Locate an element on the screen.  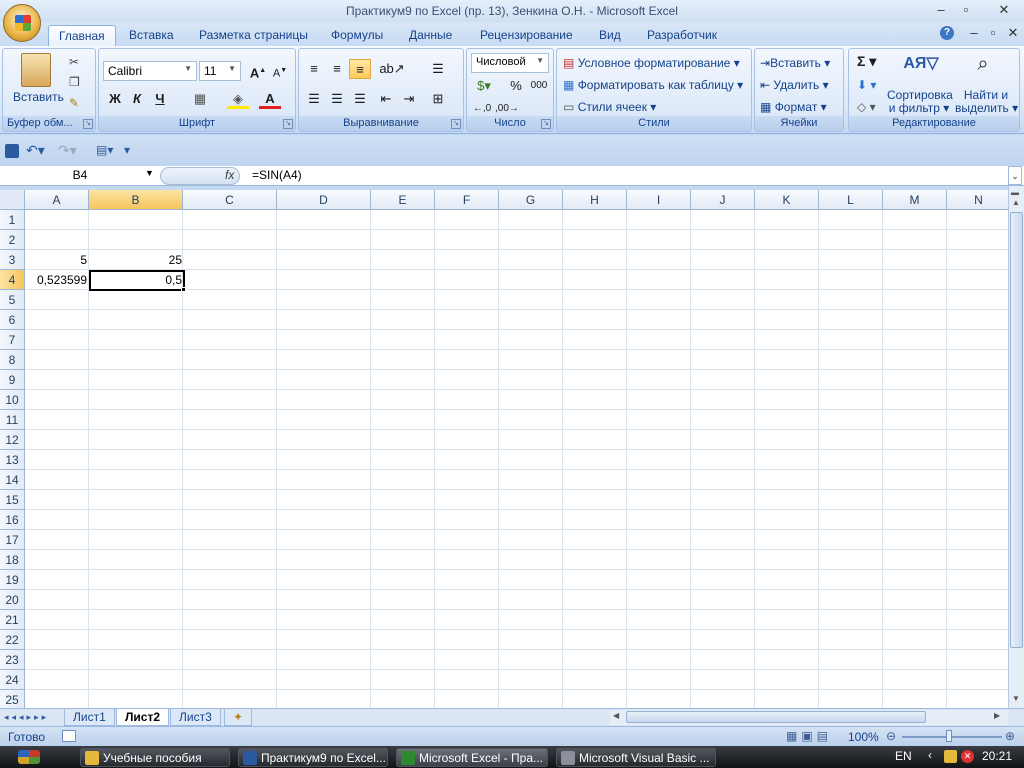
zoom-in-icon: ⊕ is located at coordinates (1010, 736).